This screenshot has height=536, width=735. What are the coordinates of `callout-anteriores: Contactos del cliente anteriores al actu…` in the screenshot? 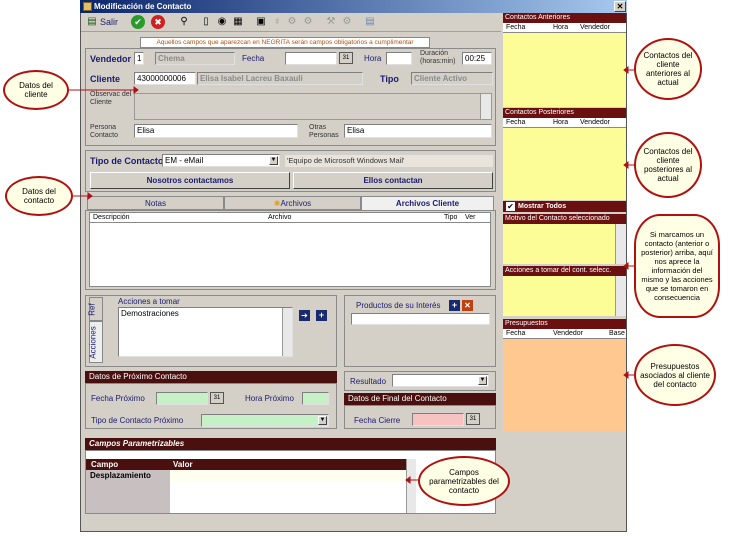 It's located at (668, 69).